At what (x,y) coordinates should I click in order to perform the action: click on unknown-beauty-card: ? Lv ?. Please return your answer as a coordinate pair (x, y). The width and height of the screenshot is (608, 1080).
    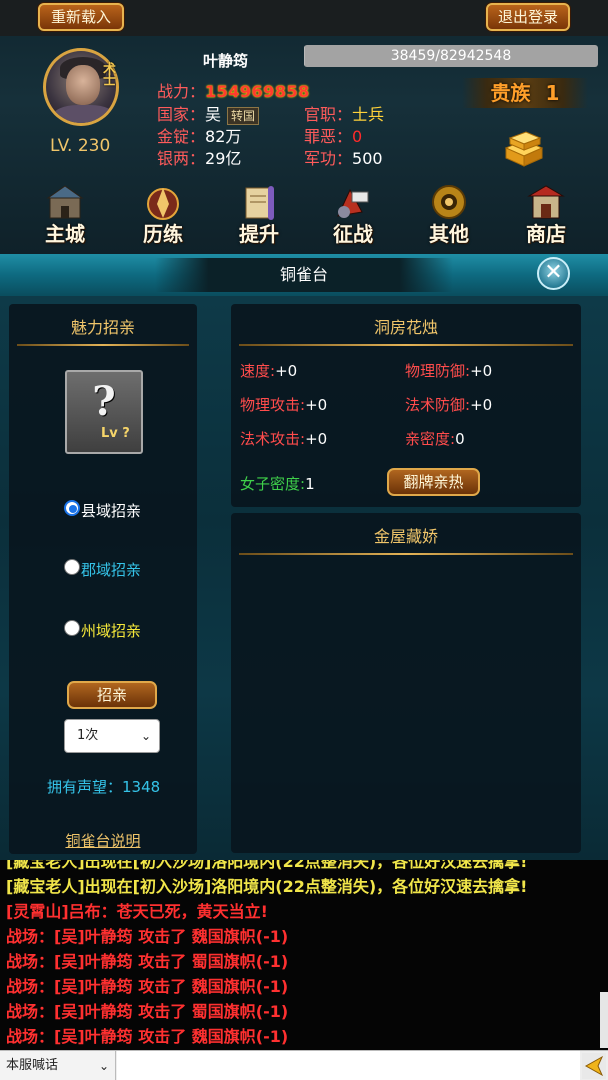
    Looking at the image, I should click on (104, 412).